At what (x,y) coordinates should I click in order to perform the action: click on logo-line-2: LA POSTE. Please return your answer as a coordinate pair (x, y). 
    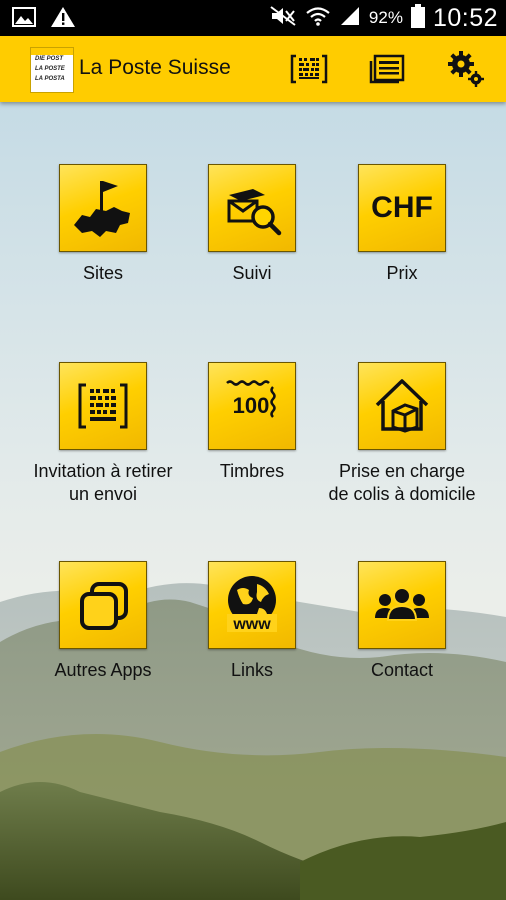
    Looking at the image, I should click on (50, 69).